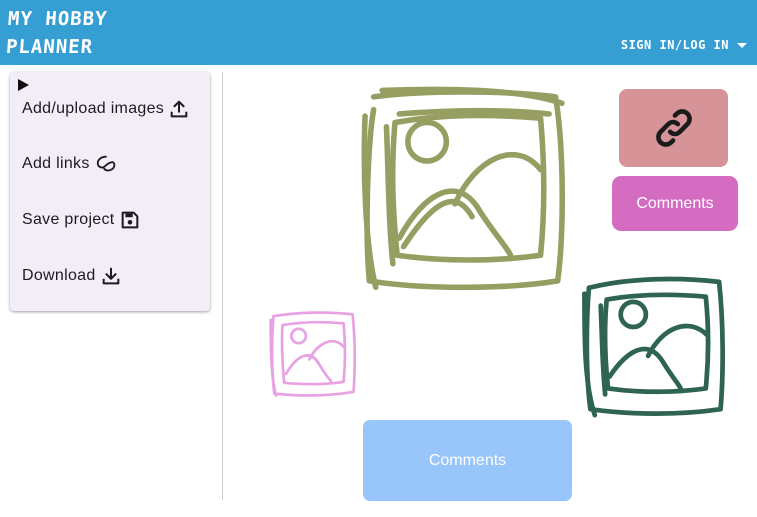 This screenshot has height=517, width=757. Describe the element at coordinates (105, 163) in the screenshot. I see `link-loop-icon` at that location.